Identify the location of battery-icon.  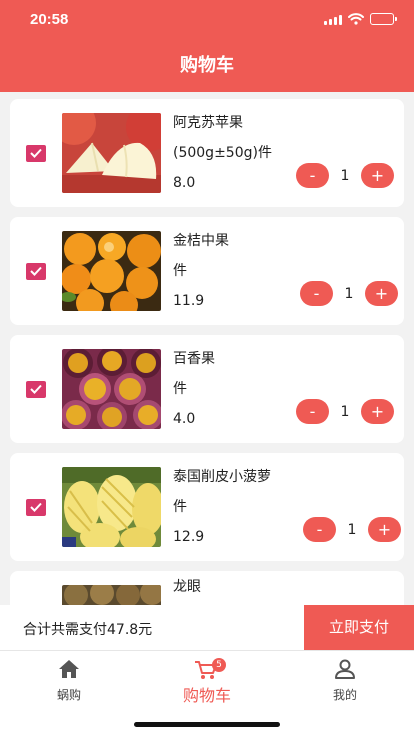
(383, 19).